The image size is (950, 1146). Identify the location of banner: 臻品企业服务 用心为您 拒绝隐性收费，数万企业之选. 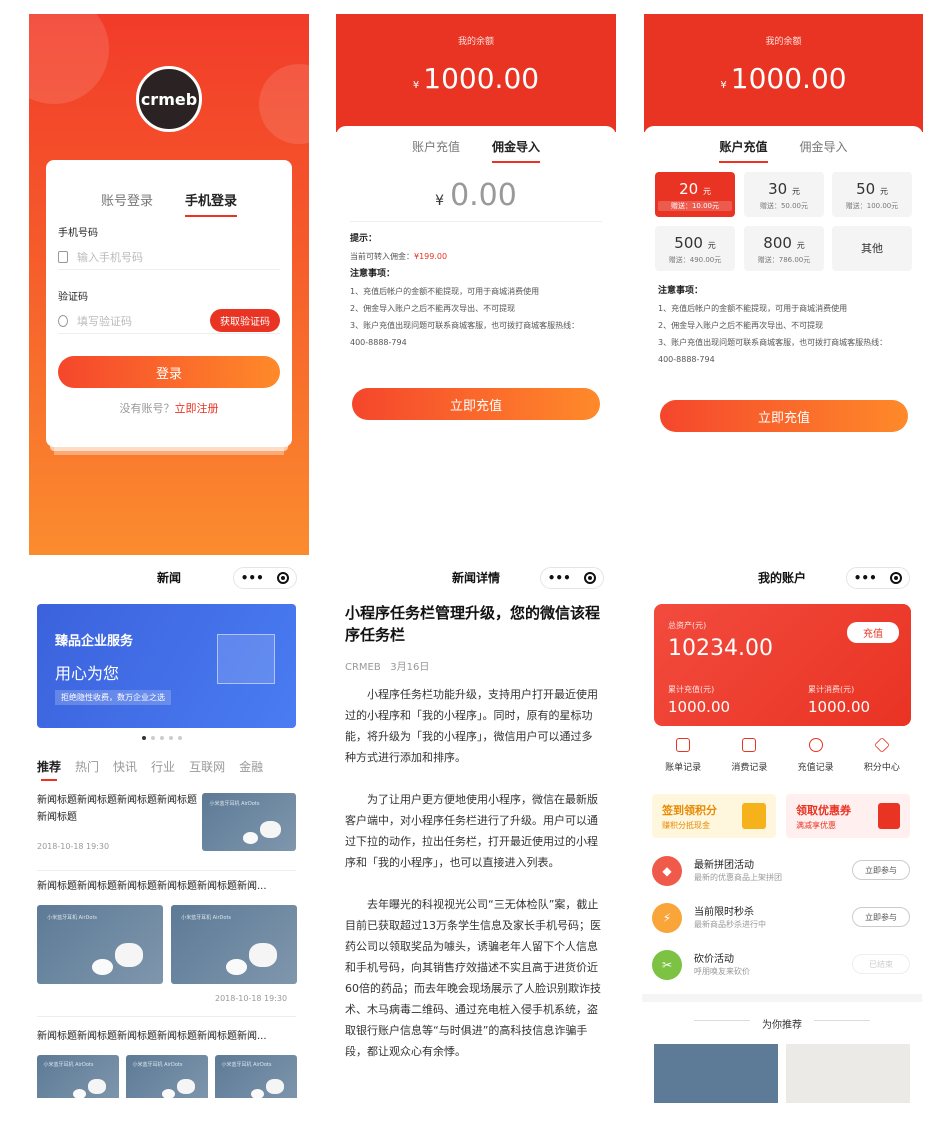
(166, 666).